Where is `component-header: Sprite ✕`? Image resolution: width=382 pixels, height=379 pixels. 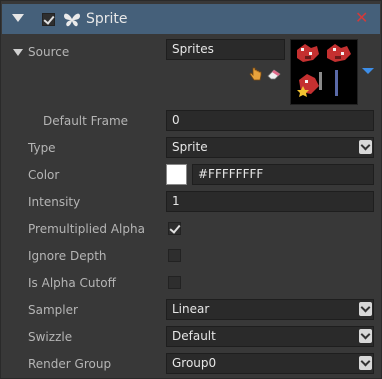 component-header: Sprite ✕ is located at coordinates (191, 19).